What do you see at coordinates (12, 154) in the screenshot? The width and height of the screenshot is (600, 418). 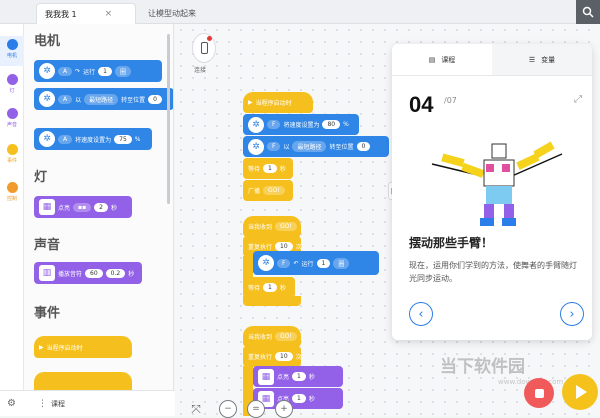 I see `rail-item-event: 事件` at bounding box center [12, 154].